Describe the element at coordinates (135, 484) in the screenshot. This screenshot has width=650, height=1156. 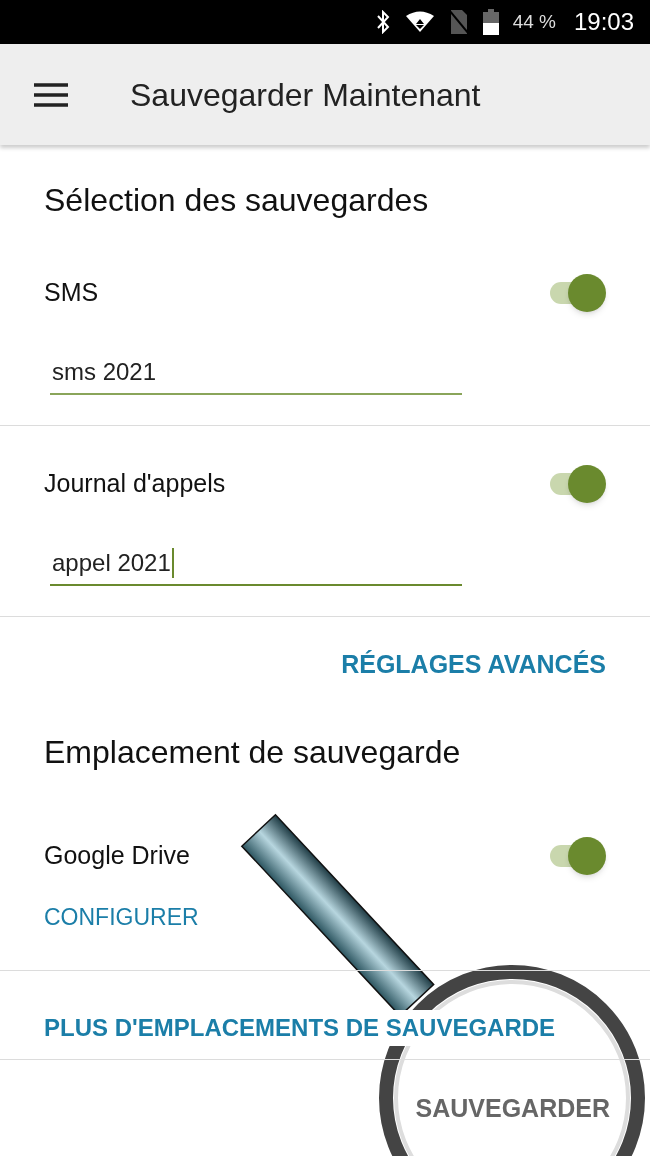
I see `backup-item-label: Journal d'appels` at that location.